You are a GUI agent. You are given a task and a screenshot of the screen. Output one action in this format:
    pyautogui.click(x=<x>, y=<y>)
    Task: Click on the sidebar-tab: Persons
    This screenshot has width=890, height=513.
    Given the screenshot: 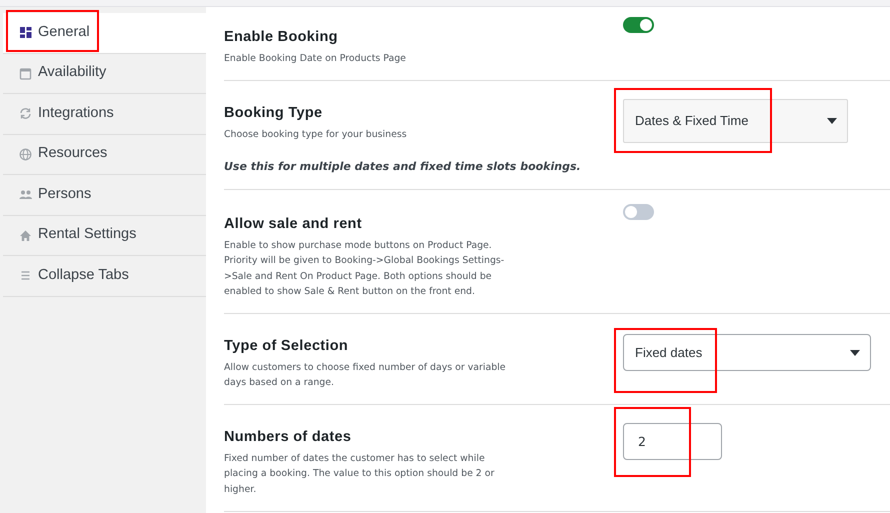 What is the action you would take?
    pyautogui.click(x=104, y=195)
    